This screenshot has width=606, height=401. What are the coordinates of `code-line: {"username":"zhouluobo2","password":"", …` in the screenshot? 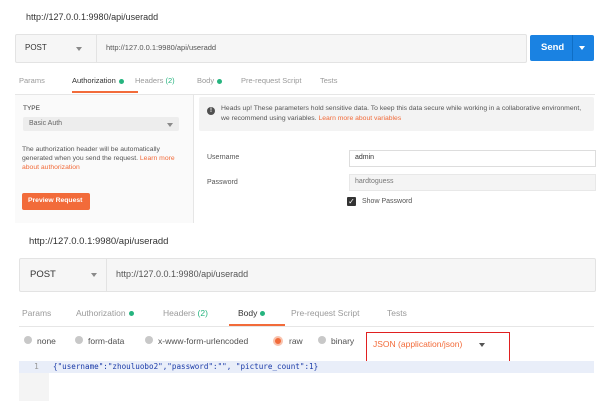 It's located at (185, 366).